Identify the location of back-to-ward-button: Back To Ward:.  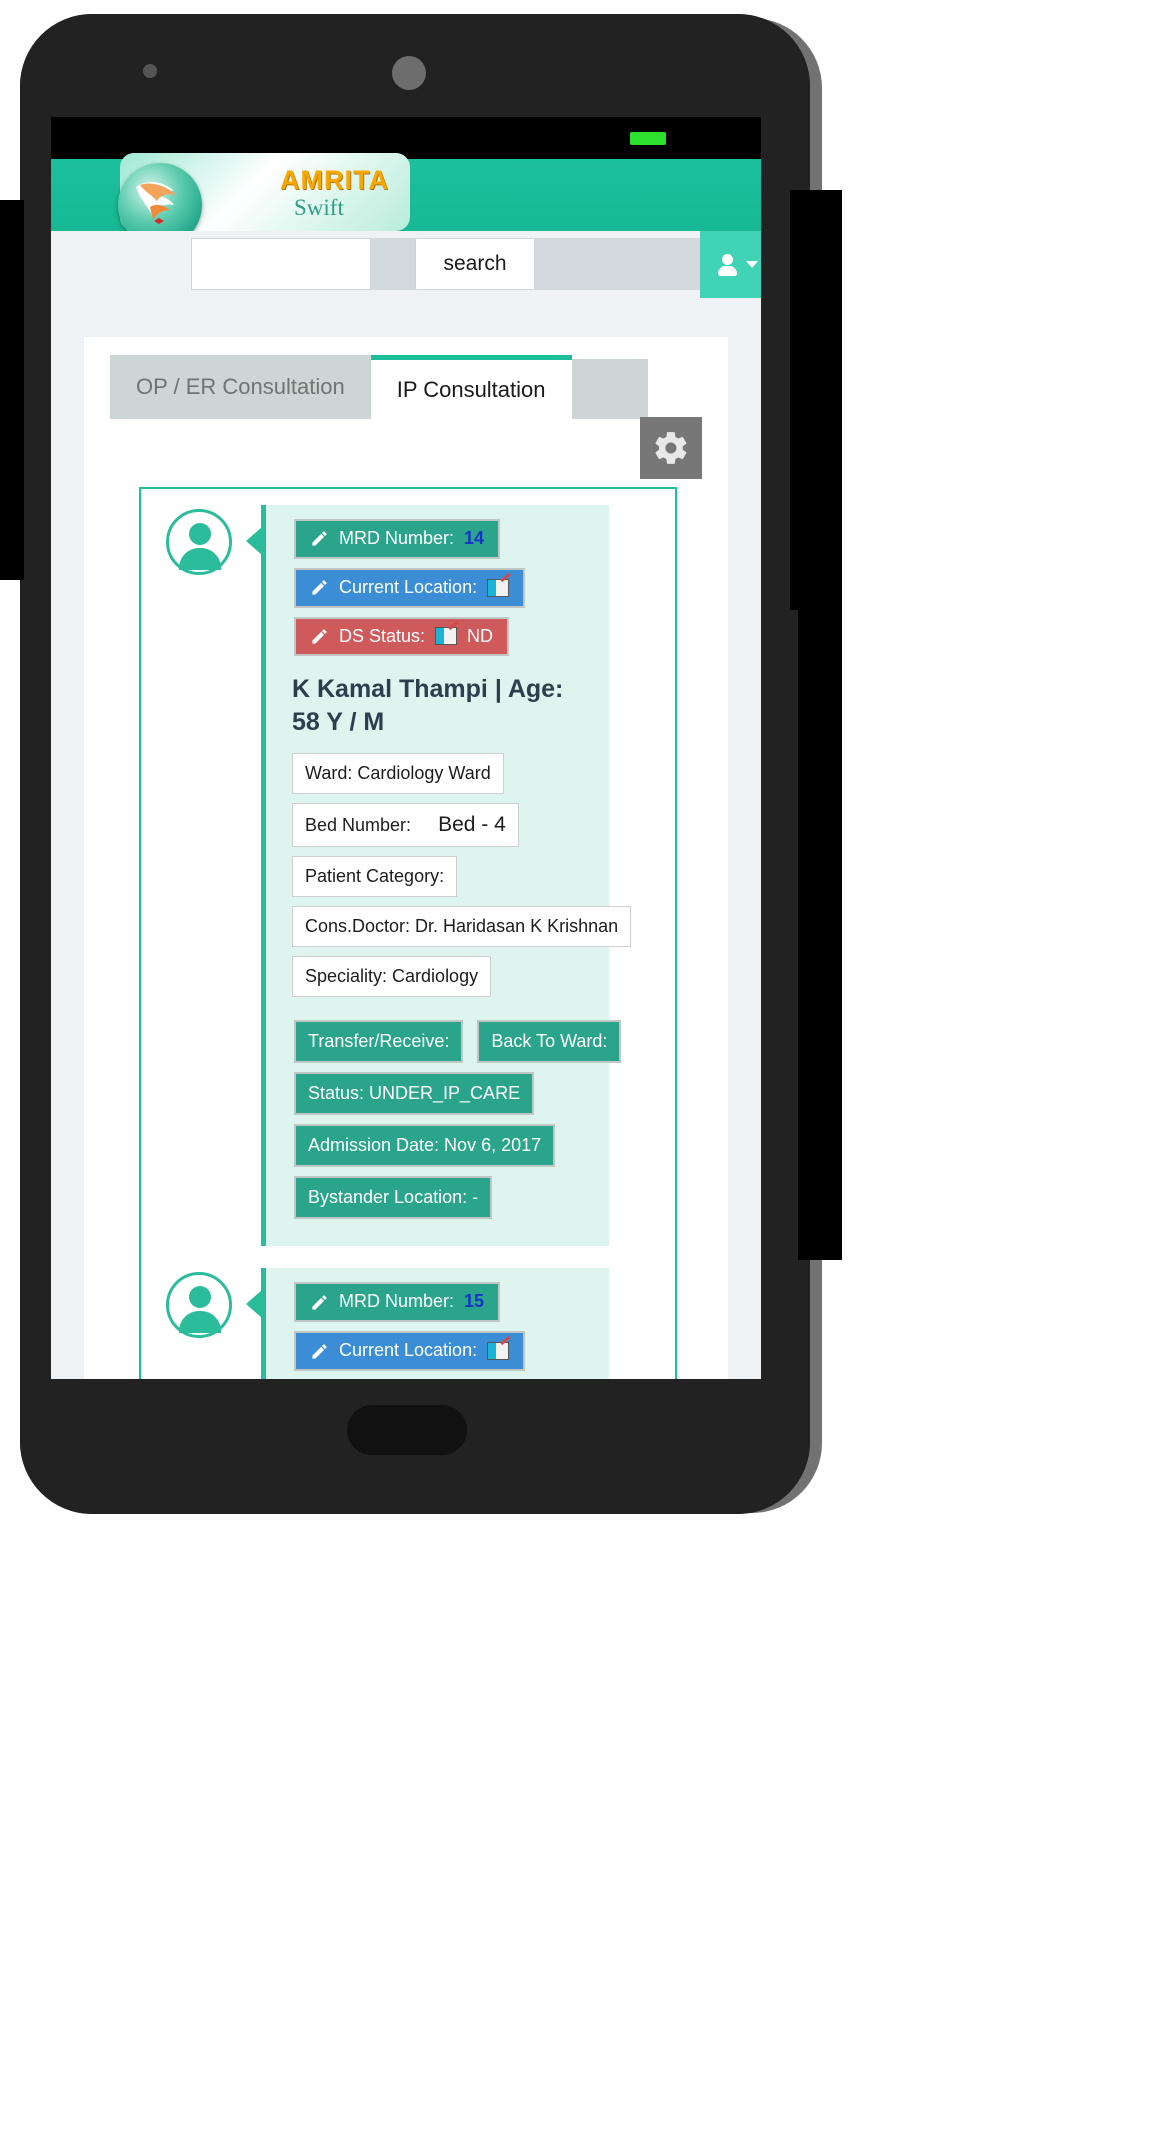
(549, 1042).